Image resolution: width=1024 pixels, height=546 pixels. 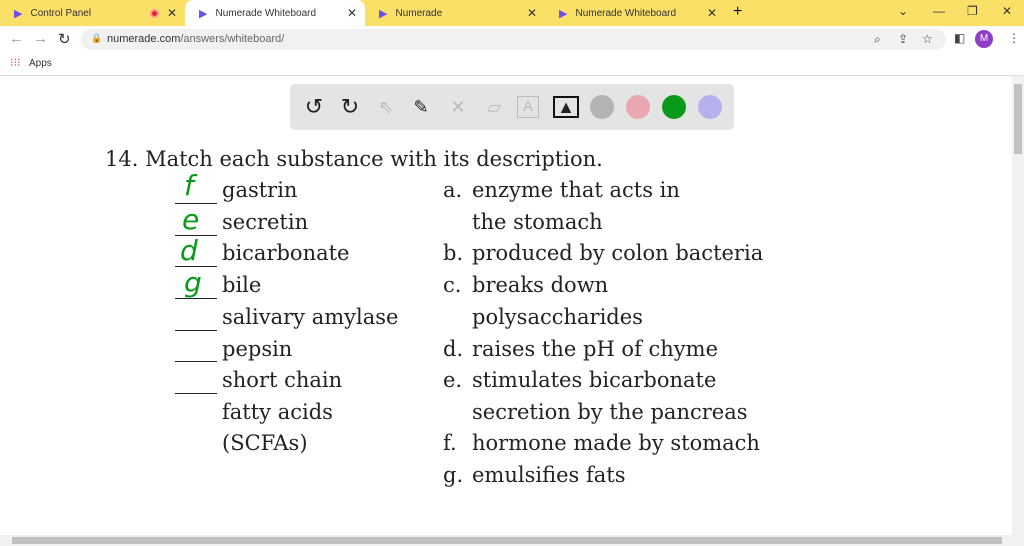 I want to click on description-text: polysaccharides, so click(x=557, y=317).